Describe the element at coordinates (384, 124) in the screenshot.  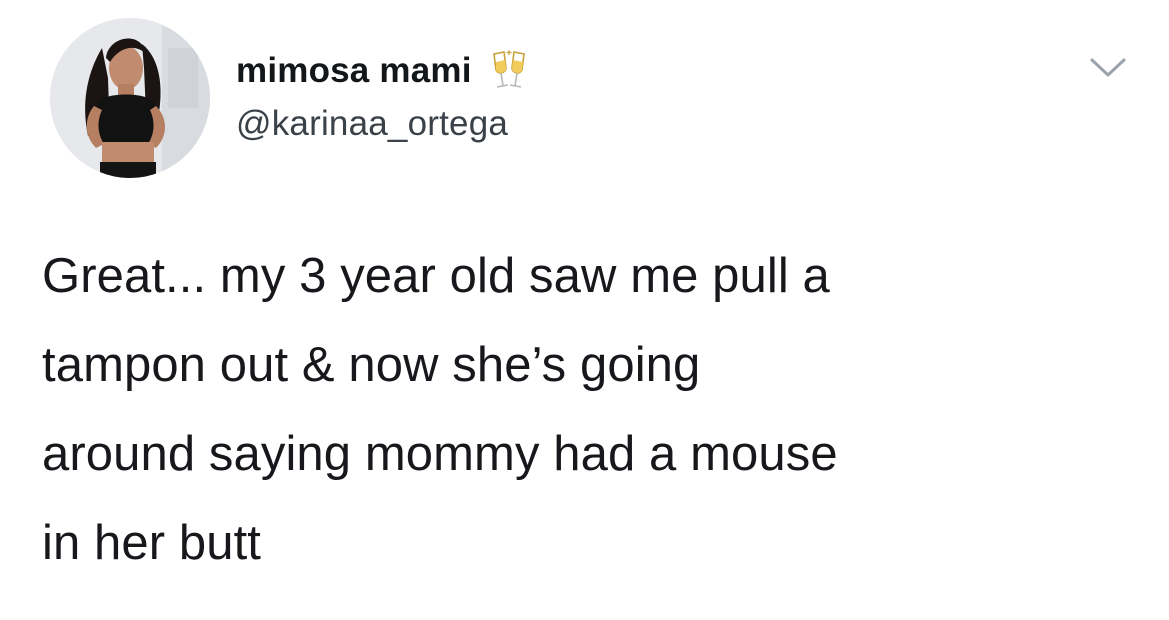
I see `user-handle: @karinaa_ortega` at that location.